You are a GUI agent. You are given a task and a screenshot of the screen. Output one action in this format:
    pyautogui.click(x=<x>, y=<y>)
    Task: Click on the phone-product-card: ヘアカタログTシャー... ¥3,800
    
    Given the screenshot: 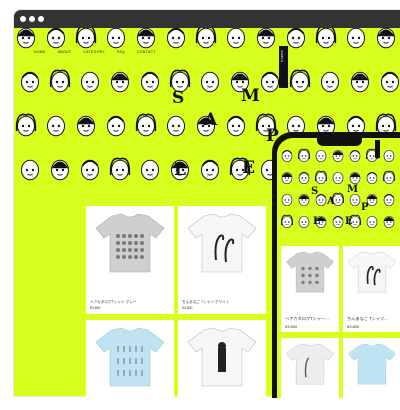 What is the action you would take?
    pyautogui.click(x=310, y=289)
    